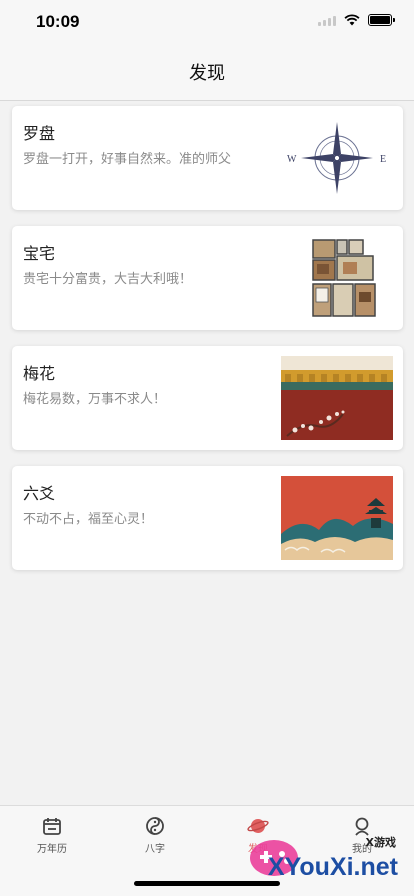  I want to click on status-bar: 10:09, so click(207, 22).